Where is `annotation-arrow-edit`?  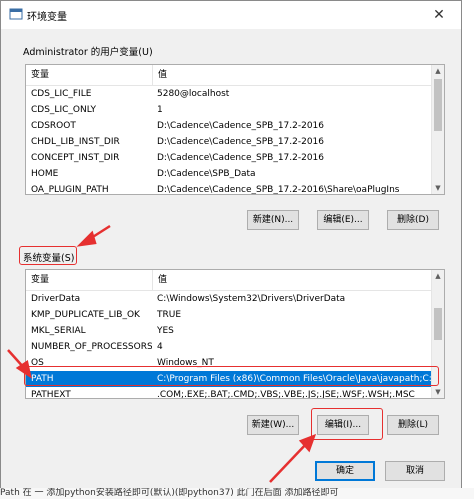
annotation-arrow-edit is located at coordinates (289, 462).